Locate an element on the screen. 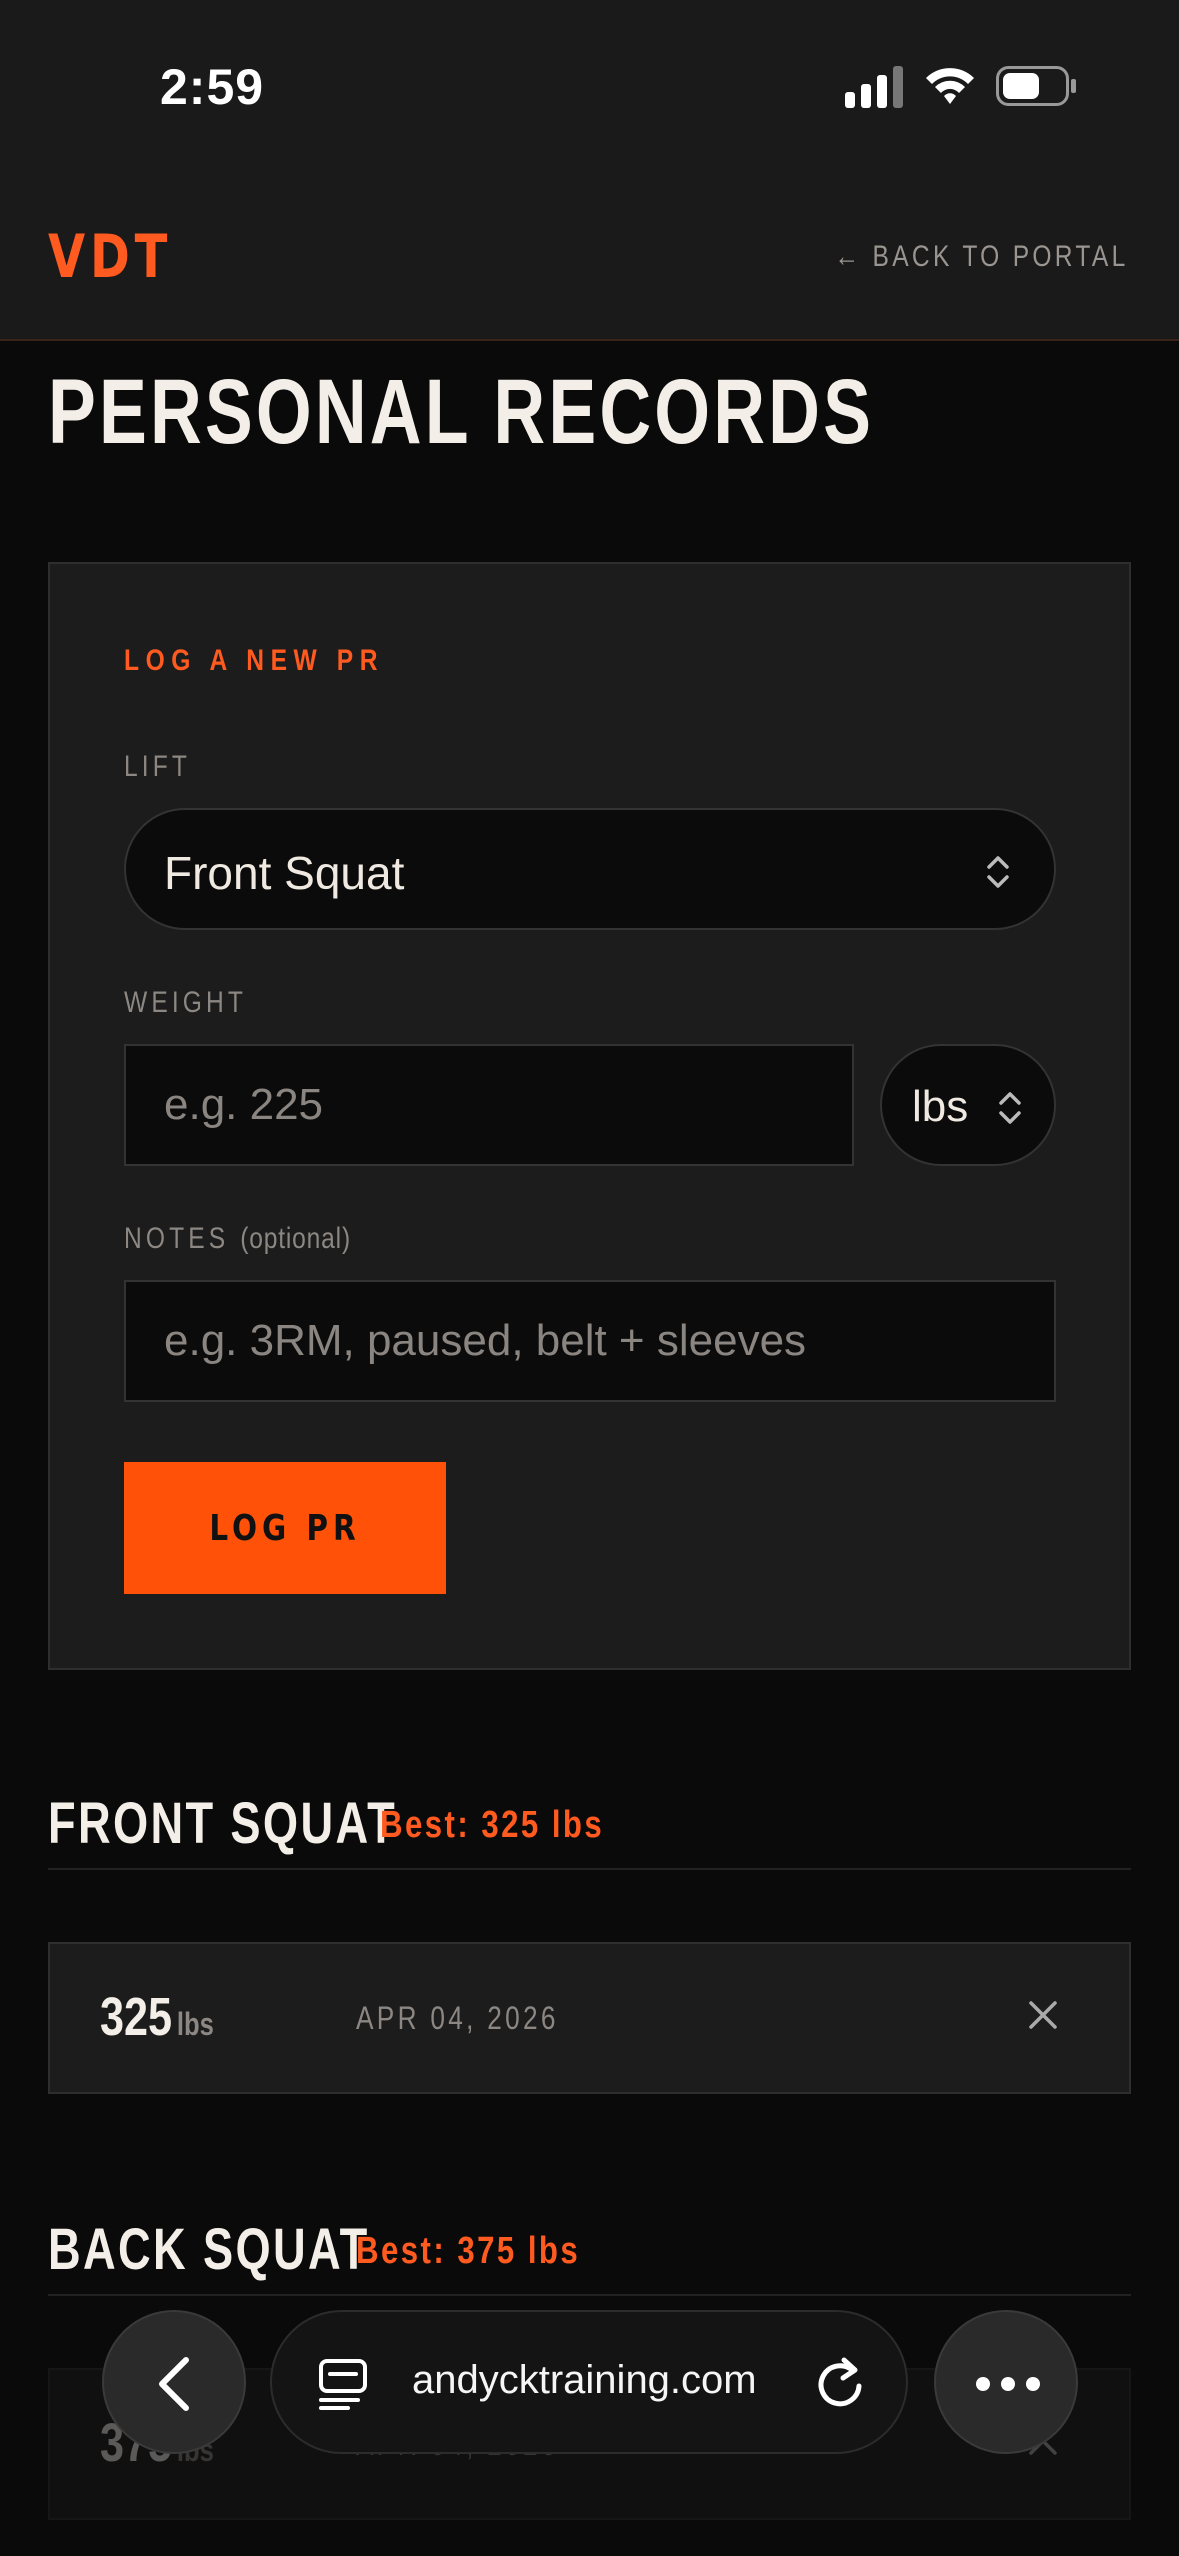  lift-name: FRONT SQUAT is located at coordinates (223, 1823).